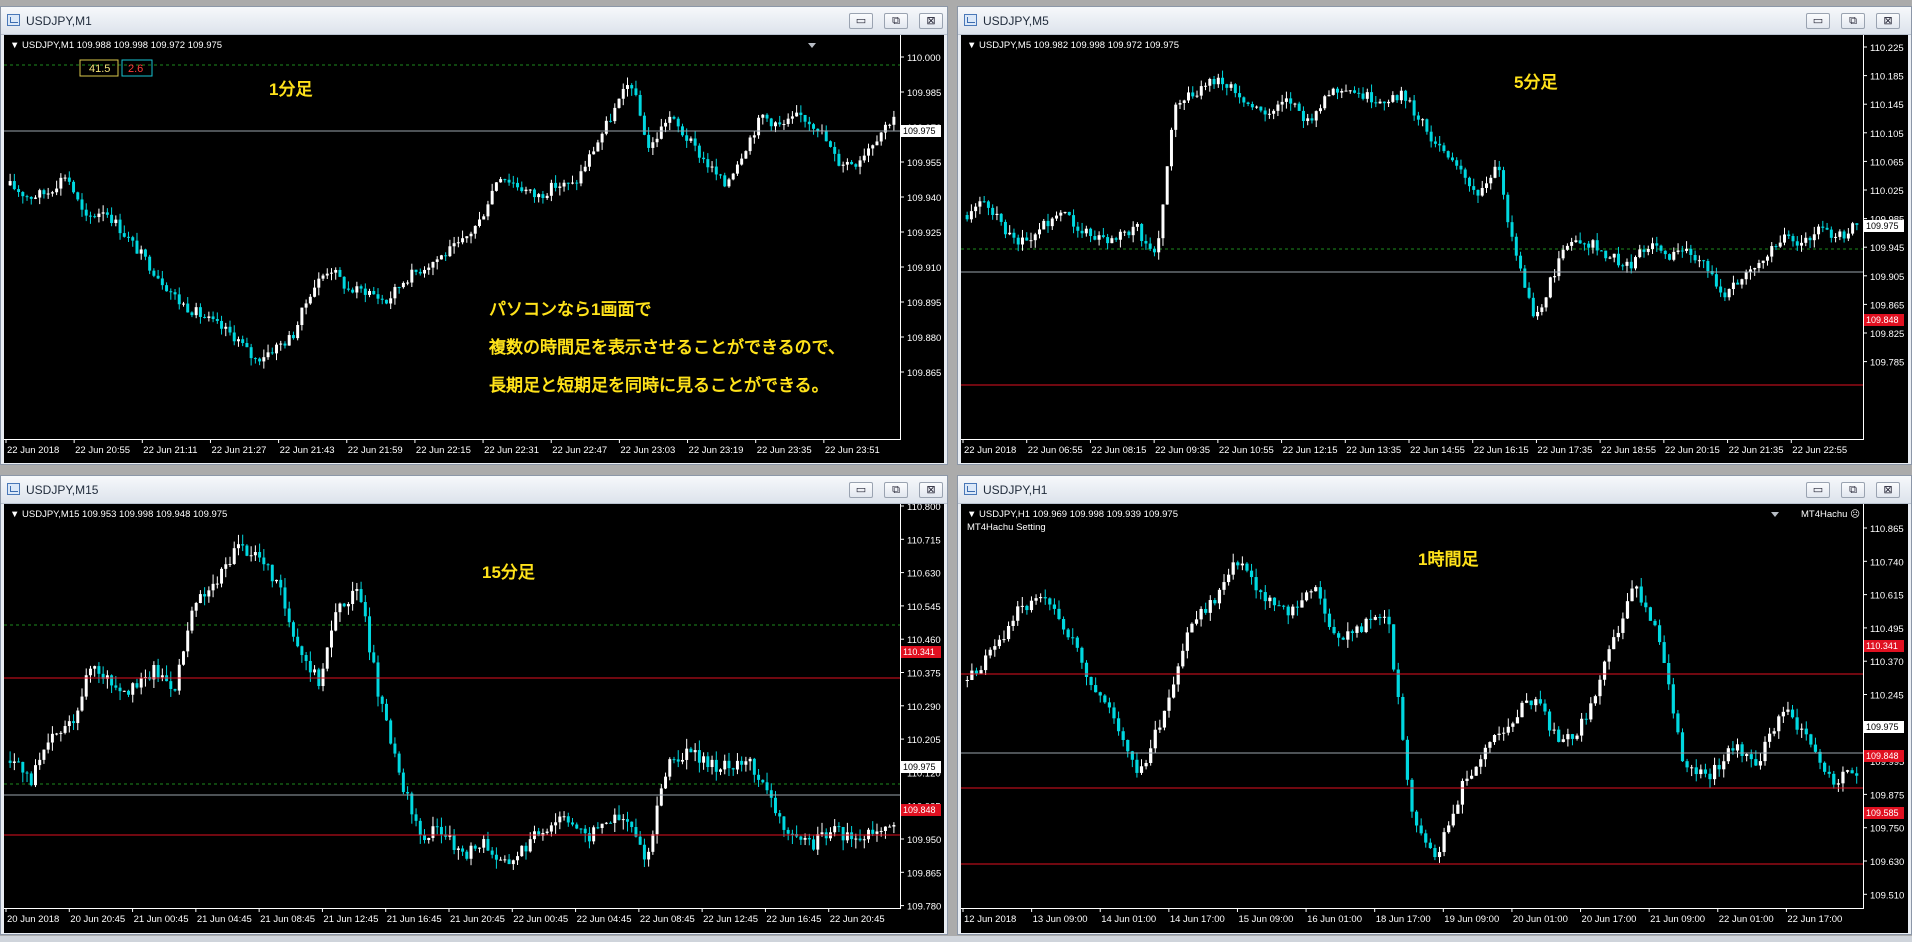 The image size is (1912, 942). I want to click on x-tick-label: 22 Jun 22:55, so click(1819, 450).